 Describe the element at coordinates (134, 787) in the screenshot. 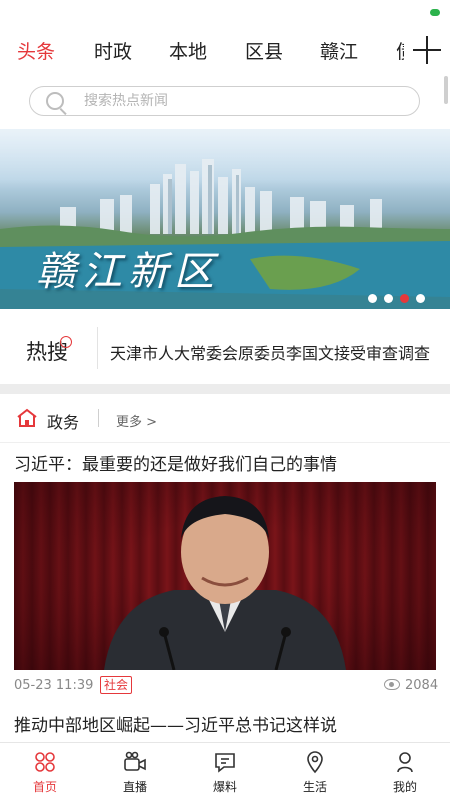

I see `nav-label: 直播` at that location.